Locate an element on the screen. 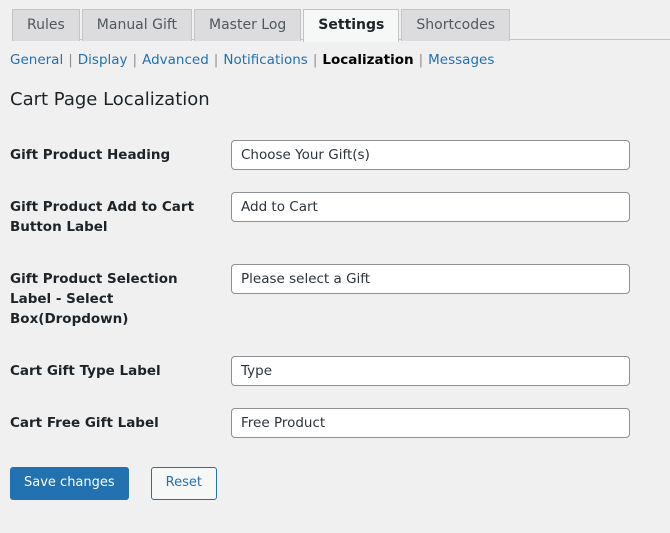 The width and height of the screenshot is (670, 533). form-actions: Save changes Reset is located at coordinates (340, 483).